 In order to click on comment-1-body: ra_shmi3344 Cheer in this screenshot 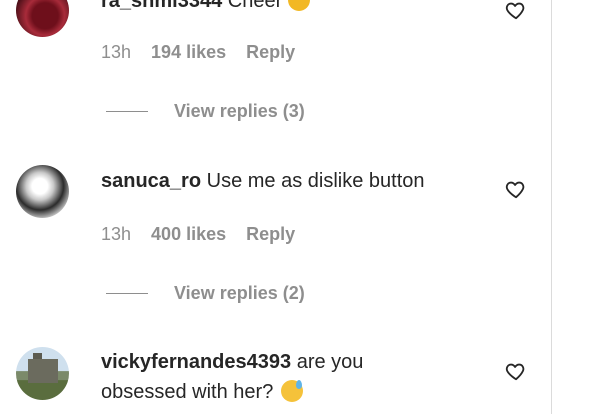, I will do `click(205, 8)`.